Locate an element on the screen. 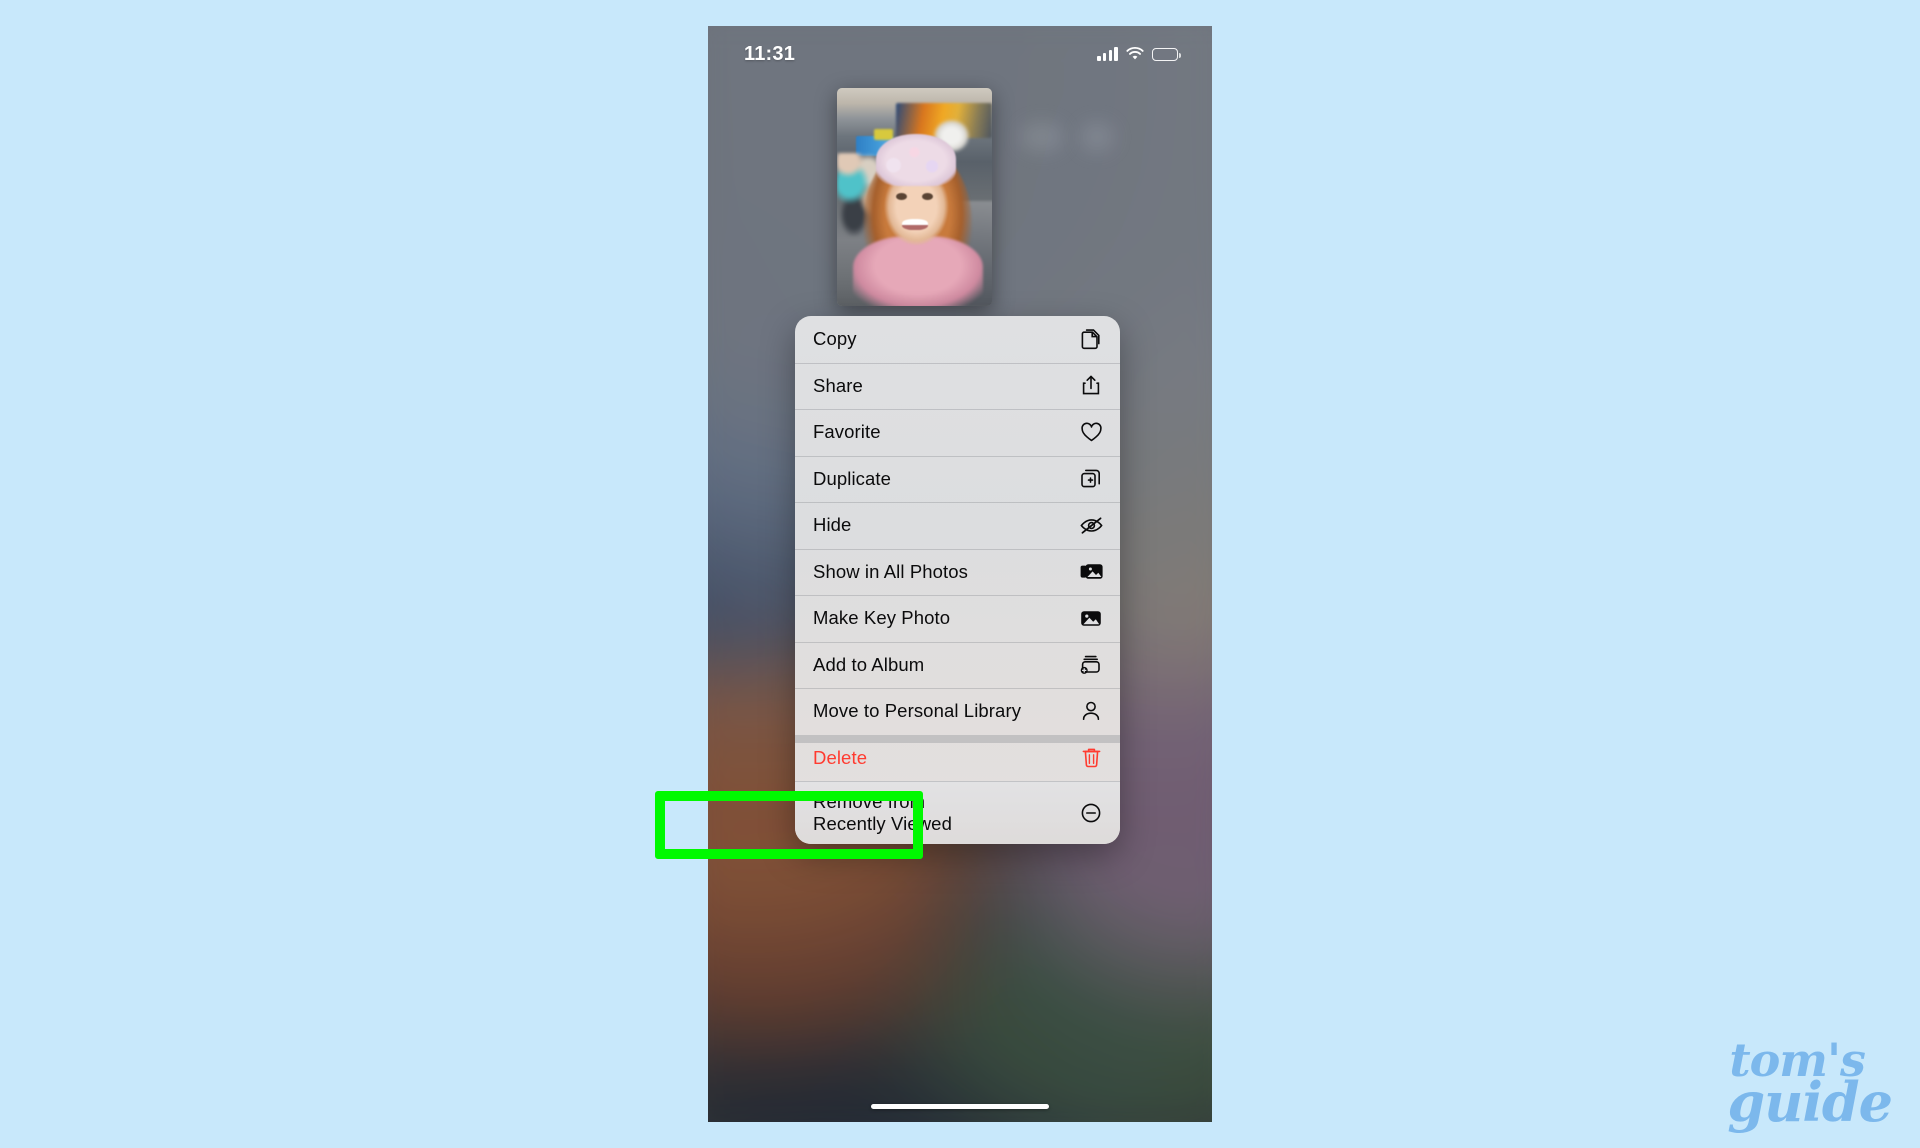 The height and width of the screenshot is (1148, 1920). trash-icon is located at coordinates (1091, 758).